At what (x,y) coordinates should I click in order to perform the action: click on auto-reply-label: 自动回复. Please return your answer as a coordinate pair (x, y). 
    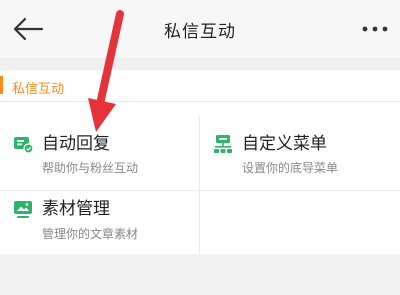
    Looking at the image, I should click on (76, 144).